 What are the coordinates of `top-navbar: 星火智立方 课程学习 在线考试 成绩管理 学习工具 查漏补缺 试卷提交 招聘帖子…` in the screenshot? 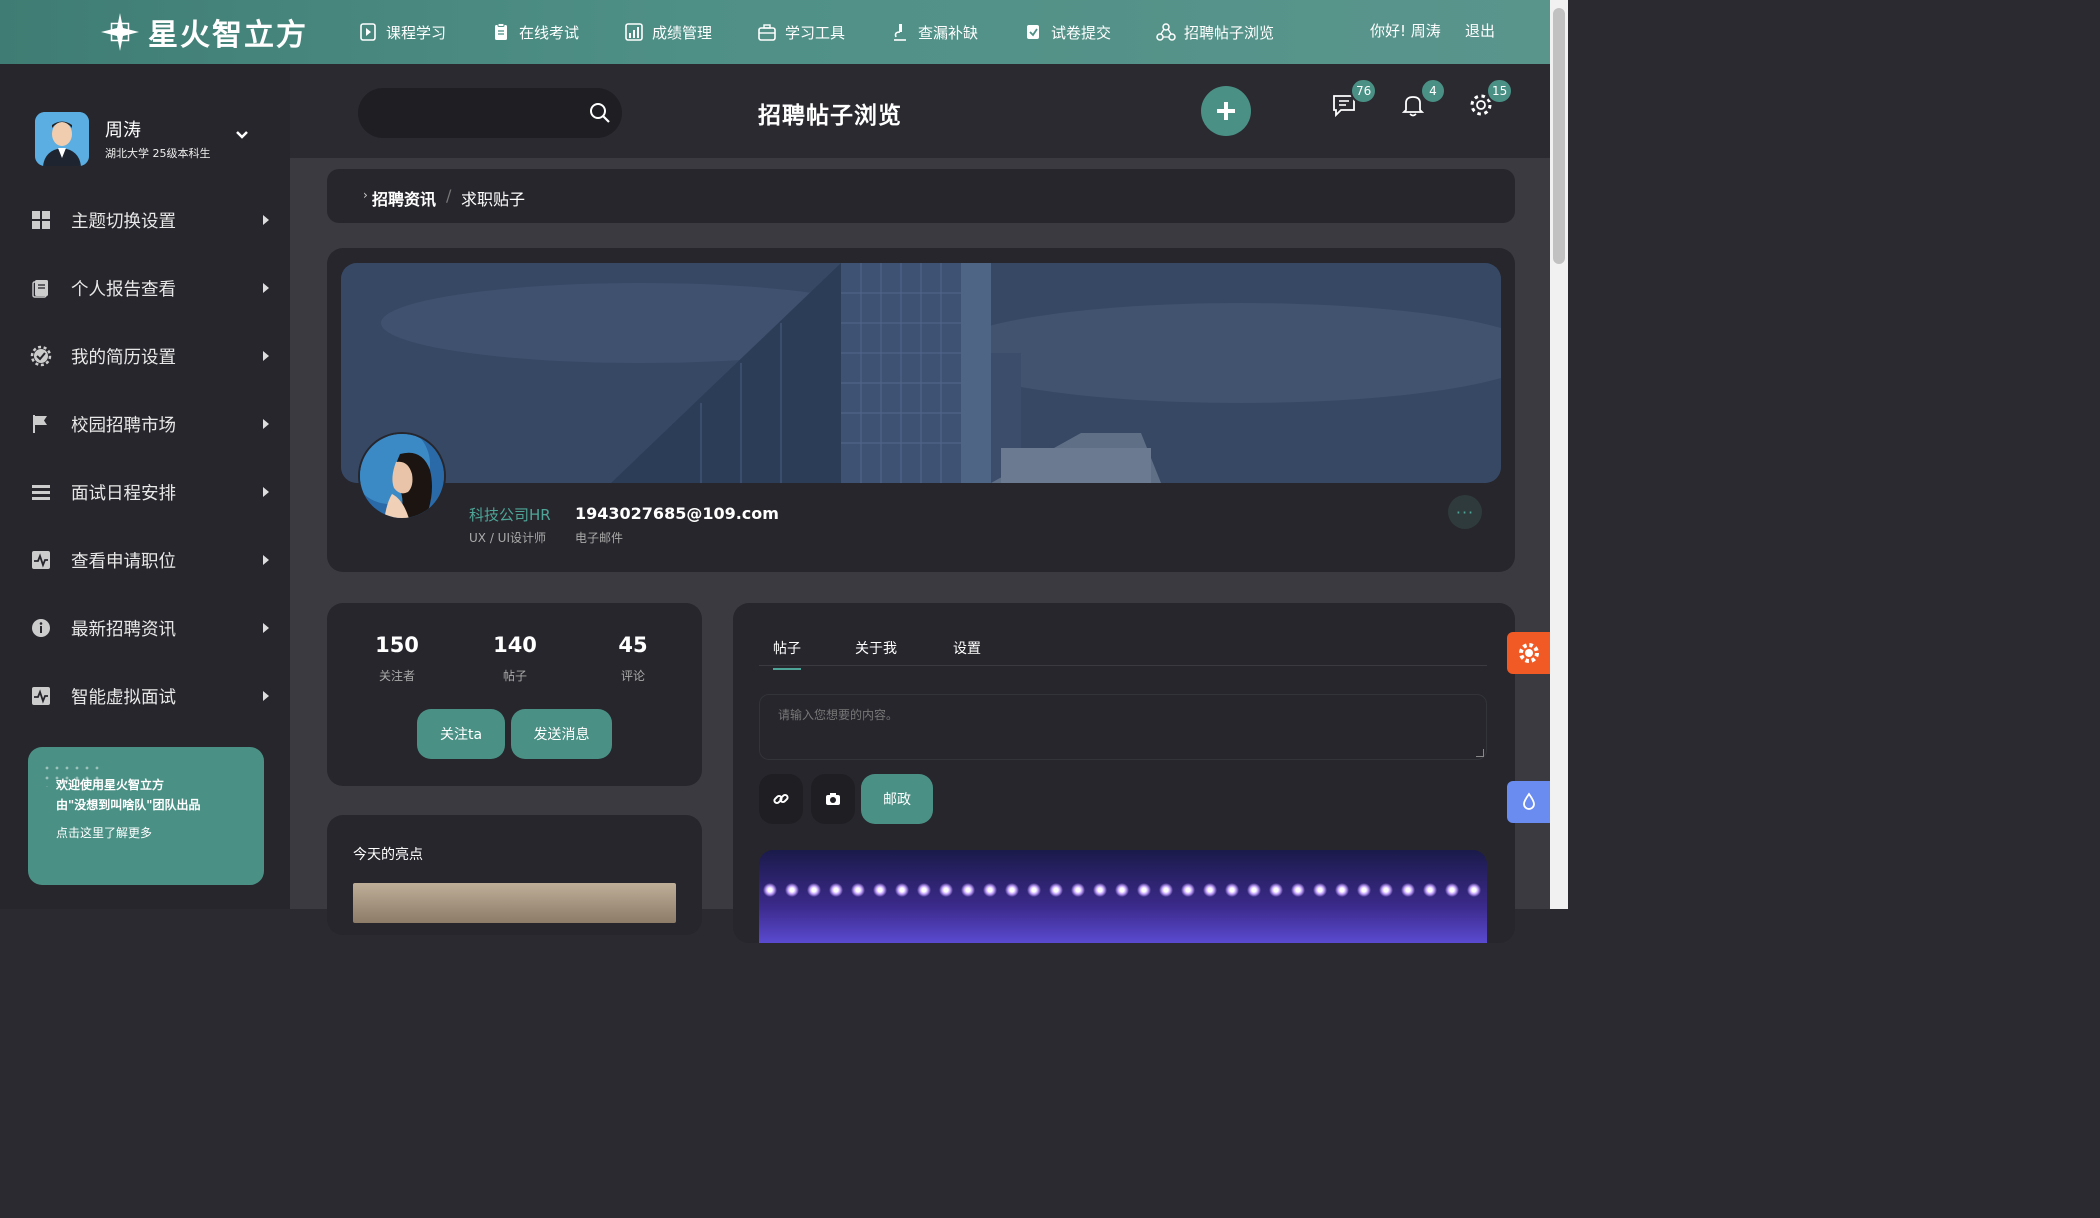 It's located at (775, 32).